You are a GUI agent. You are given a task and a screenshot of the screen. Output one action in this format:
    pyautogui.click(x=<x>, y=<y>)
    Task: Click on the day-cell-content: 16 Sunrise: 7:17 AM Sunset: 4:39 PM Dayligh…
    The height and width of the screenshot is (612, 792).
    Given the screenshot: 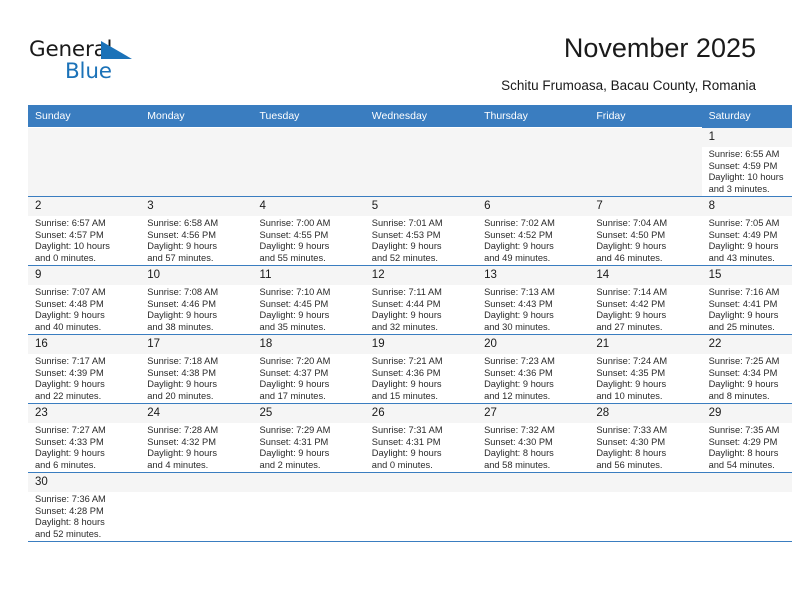 What is the action you would take?
    pyautogui.click(x=84, y=368)
    